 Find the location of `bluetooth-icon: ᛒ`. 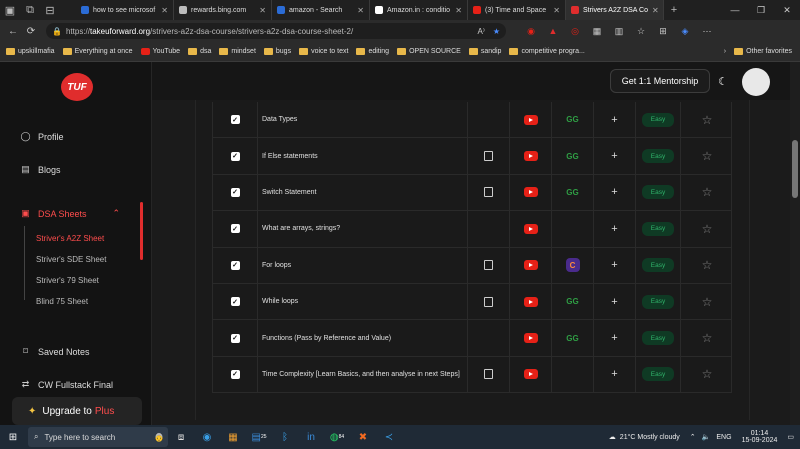

bluetooth-icon: ᛒ is located at coordinates (285, 437).